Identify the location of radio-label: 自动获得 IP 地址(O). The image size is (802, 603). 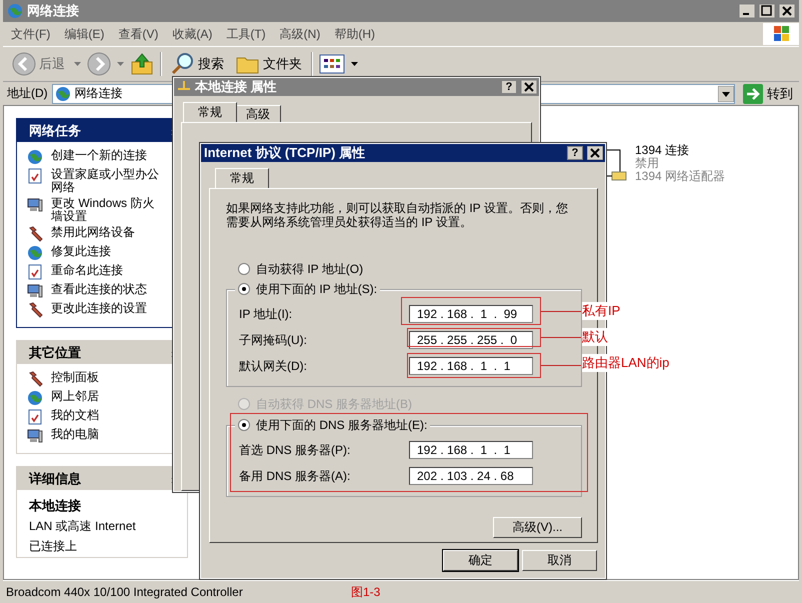
(310, 269).